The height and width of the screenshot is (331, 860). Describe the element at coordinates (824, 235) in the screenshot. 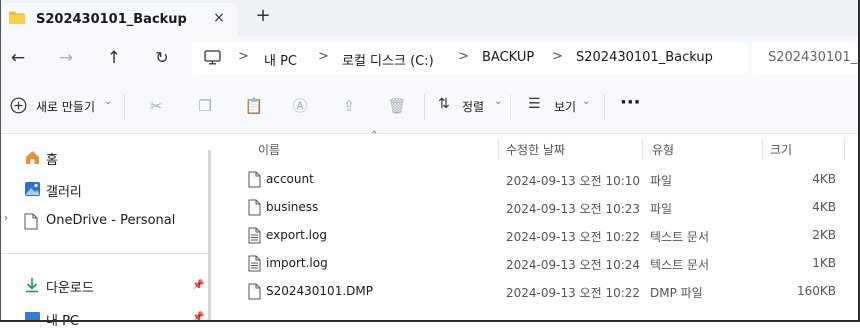

I see `file-size: 2KB` at that location.